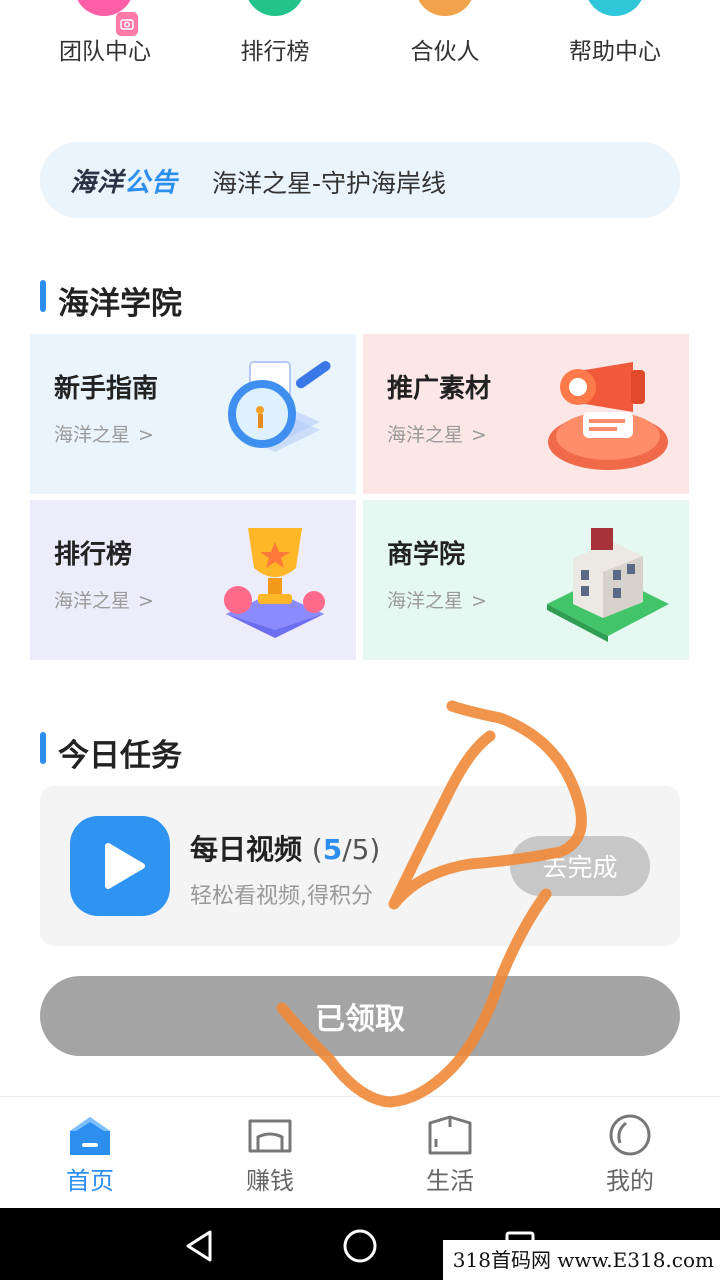 This screenshot has width=720, height=1280. I want to click on tab-bar: 首页 赚钱 生活 我的, so click(360, 1152).